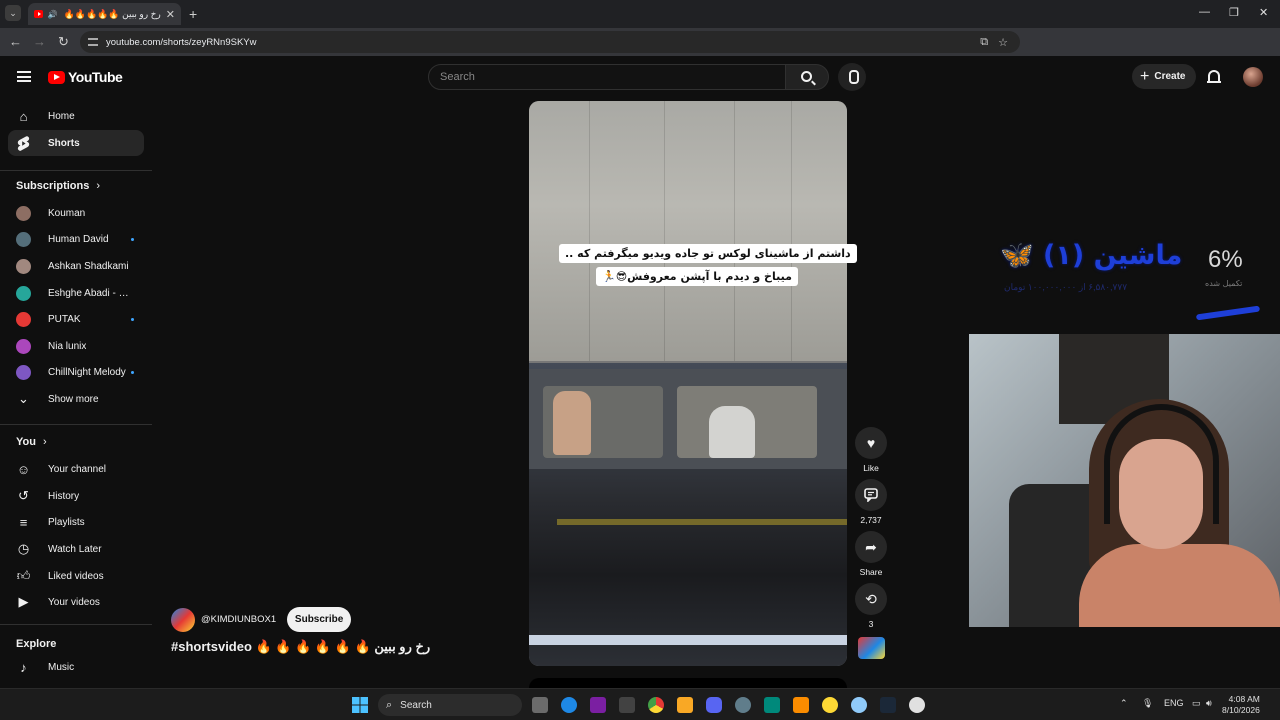  I want to click on show-more-button: ⌄ Show more, so click(76, 399).